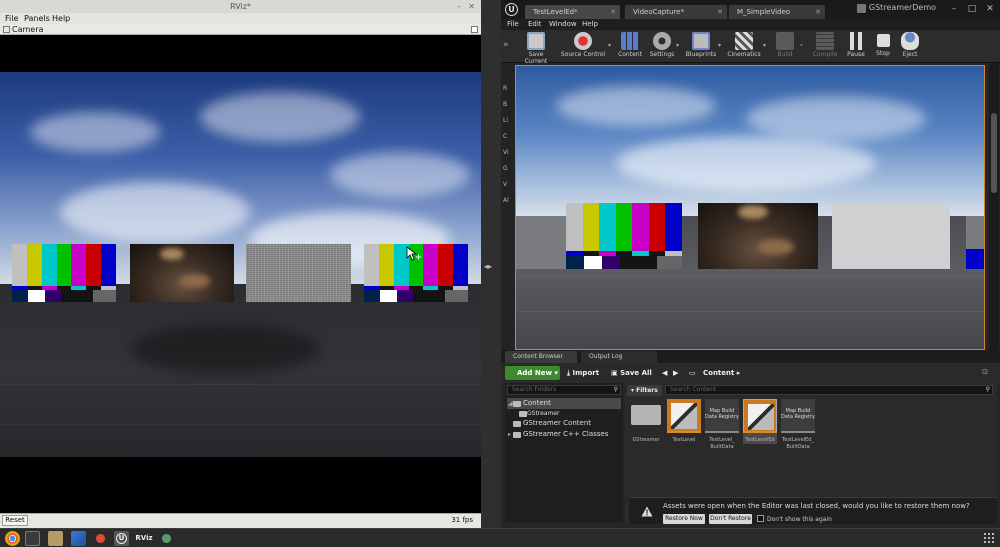 The width and height of the screenshot is (1000, 547). I want to click on stop-button: Stop, so click(883, 46).